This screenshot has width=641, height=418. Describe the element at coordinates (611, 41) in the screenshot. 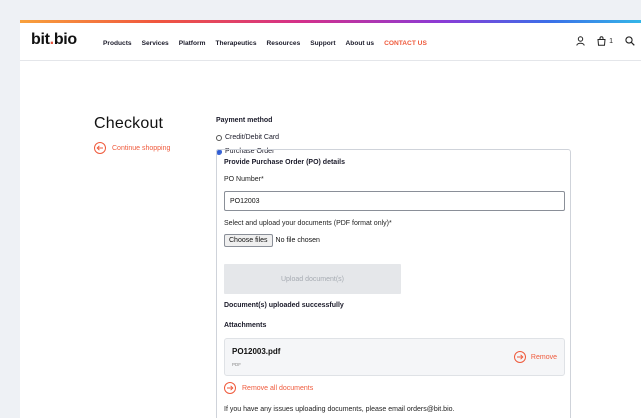

I see `cart-count: 1` at that location.